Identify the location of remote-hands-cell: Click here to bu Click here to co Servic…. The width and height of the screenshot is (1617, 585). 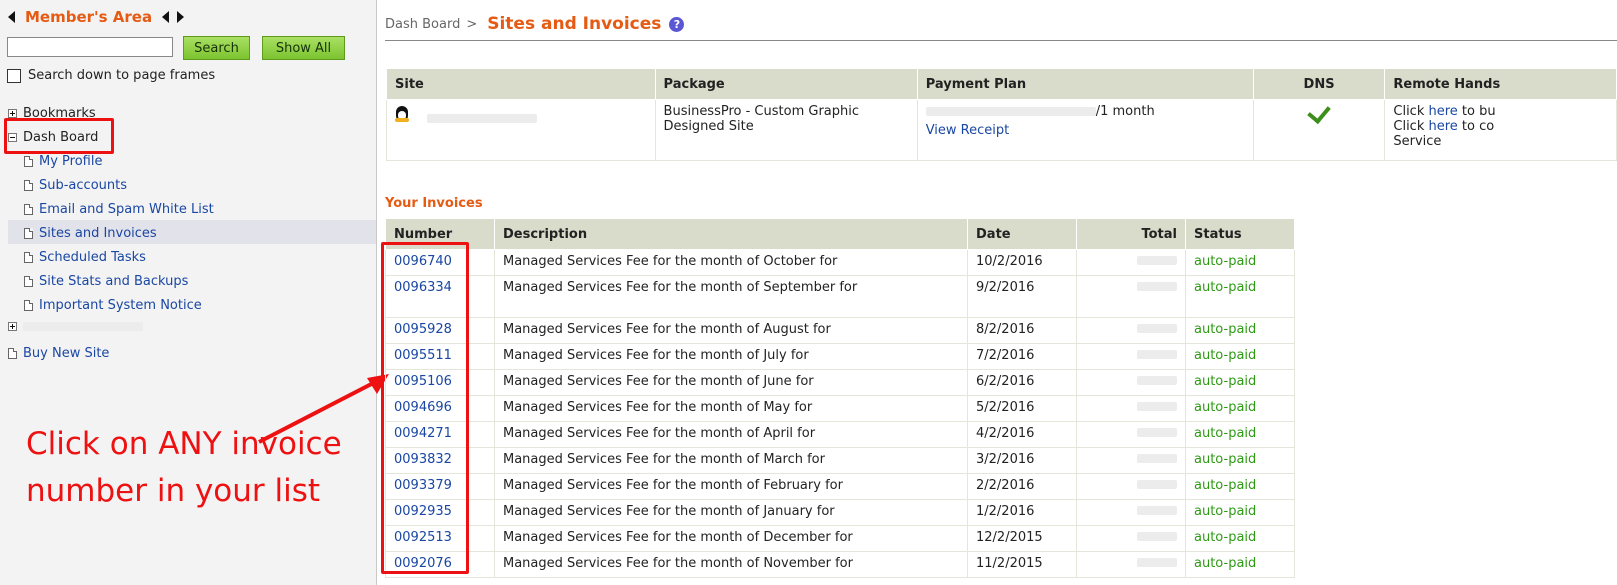
(1500, 130).